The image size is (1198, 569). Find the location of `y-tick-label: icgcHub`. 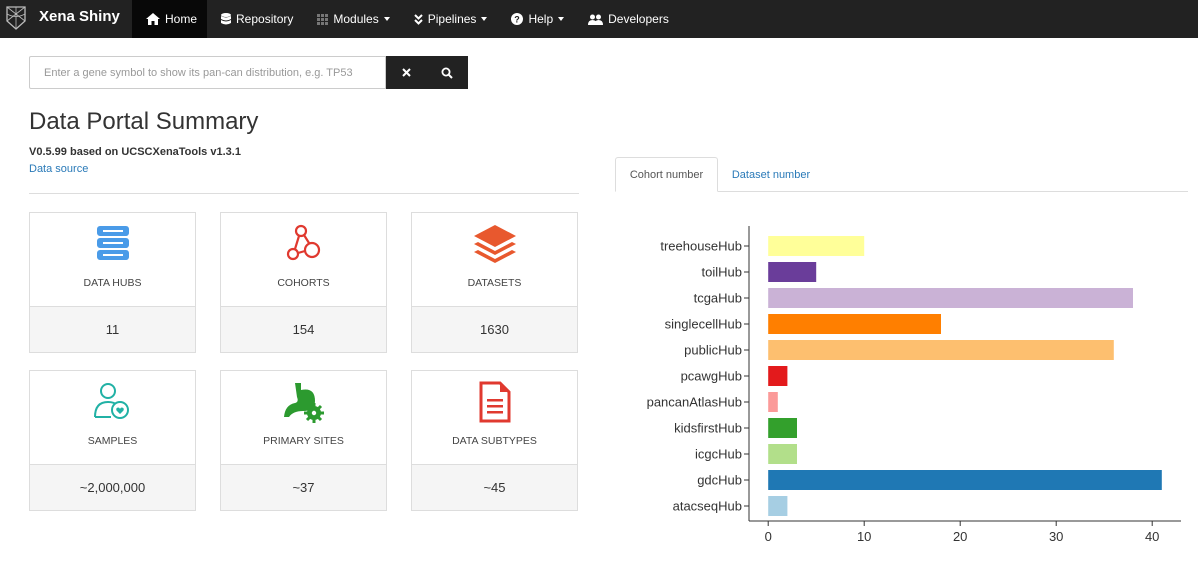

y-tick-label: icgcHub is located at coordinates (718, 454).